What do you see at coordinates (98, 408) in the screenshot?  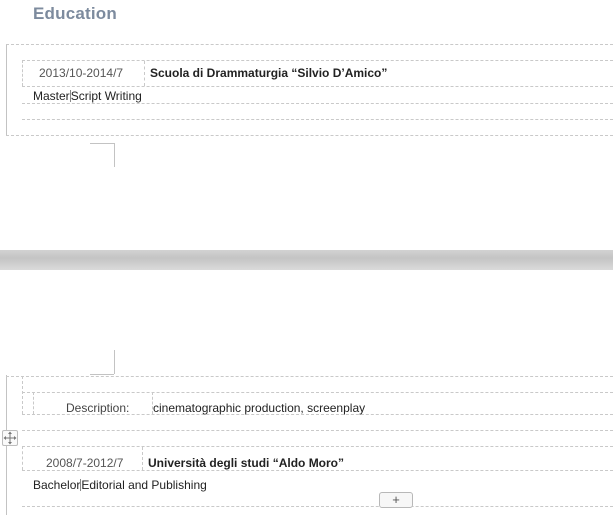 I see `description-label: Description:` at bounding box center [98, 408].